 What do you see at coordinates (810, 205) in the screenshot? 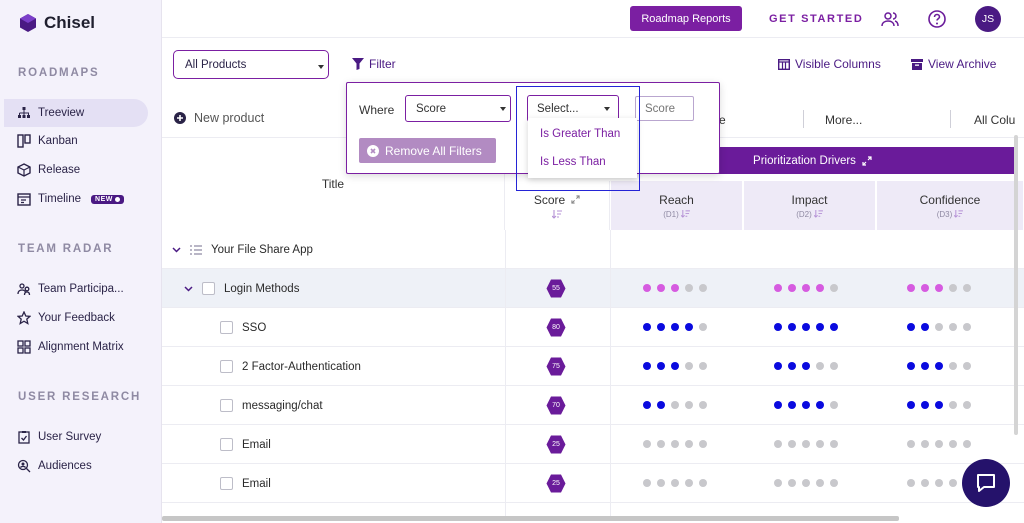
I see `impact-column-header: Impact (D2)` at bounding box center [810, 205].